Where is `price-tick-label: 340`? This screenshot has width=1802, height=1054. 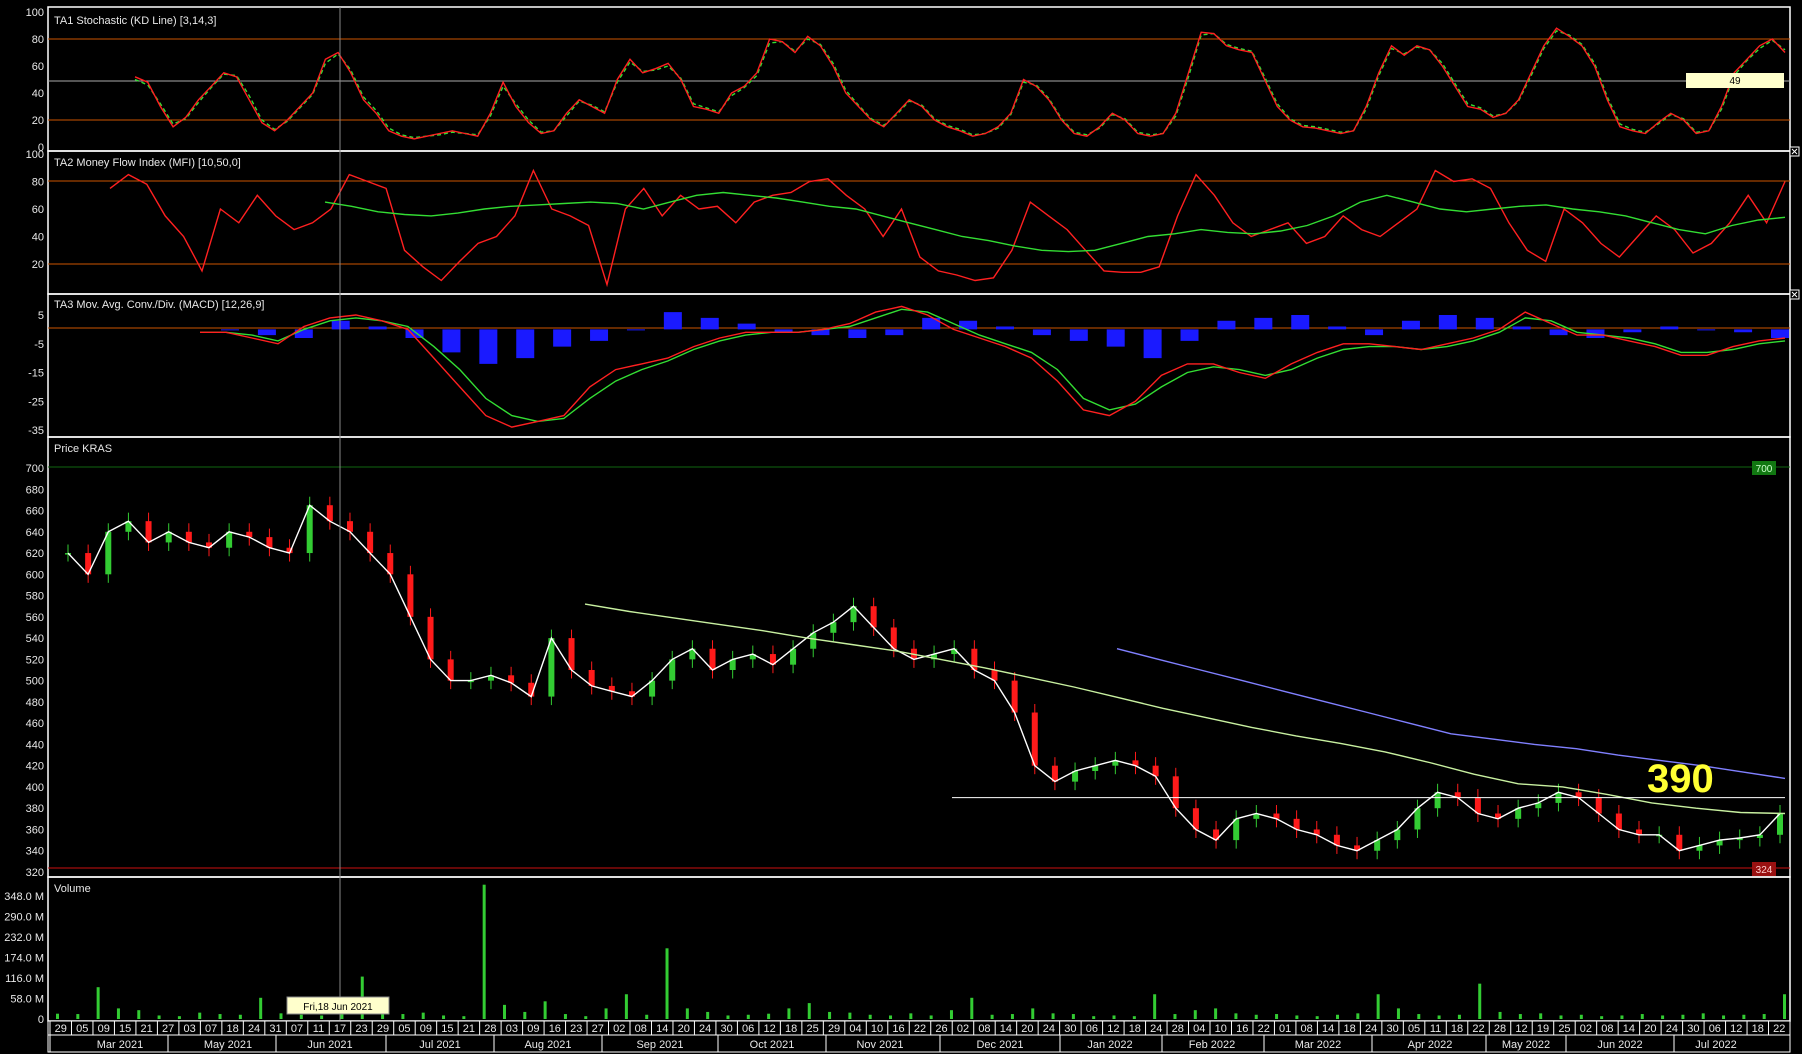 price-tick-label: 340 is located at coordinates (35, 852).